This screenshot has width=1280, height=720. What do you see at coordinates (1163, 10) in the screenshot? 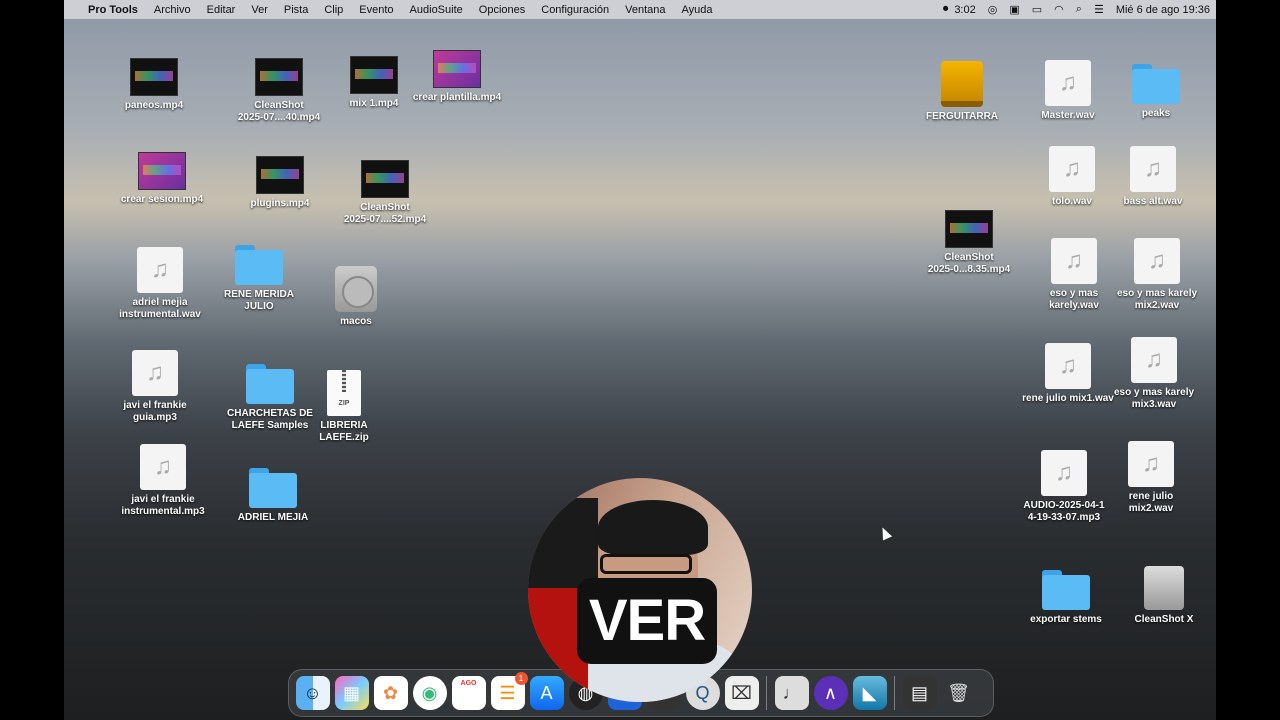
I see `clock: Mié 6 de ago 19:36` at bounding box center [1163, 10].